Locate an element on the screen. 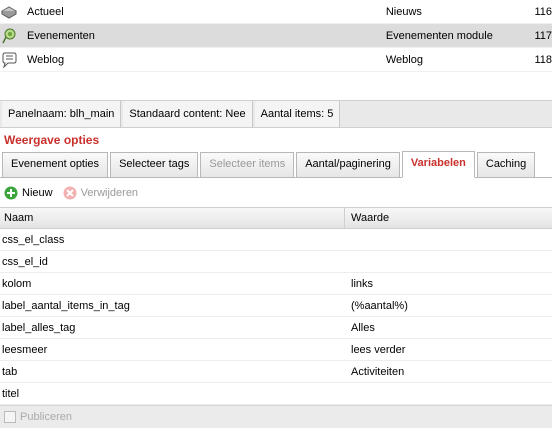 The image size is (552, 428). table-row: leesmeer lees verder is located at coordinates (276, 350).